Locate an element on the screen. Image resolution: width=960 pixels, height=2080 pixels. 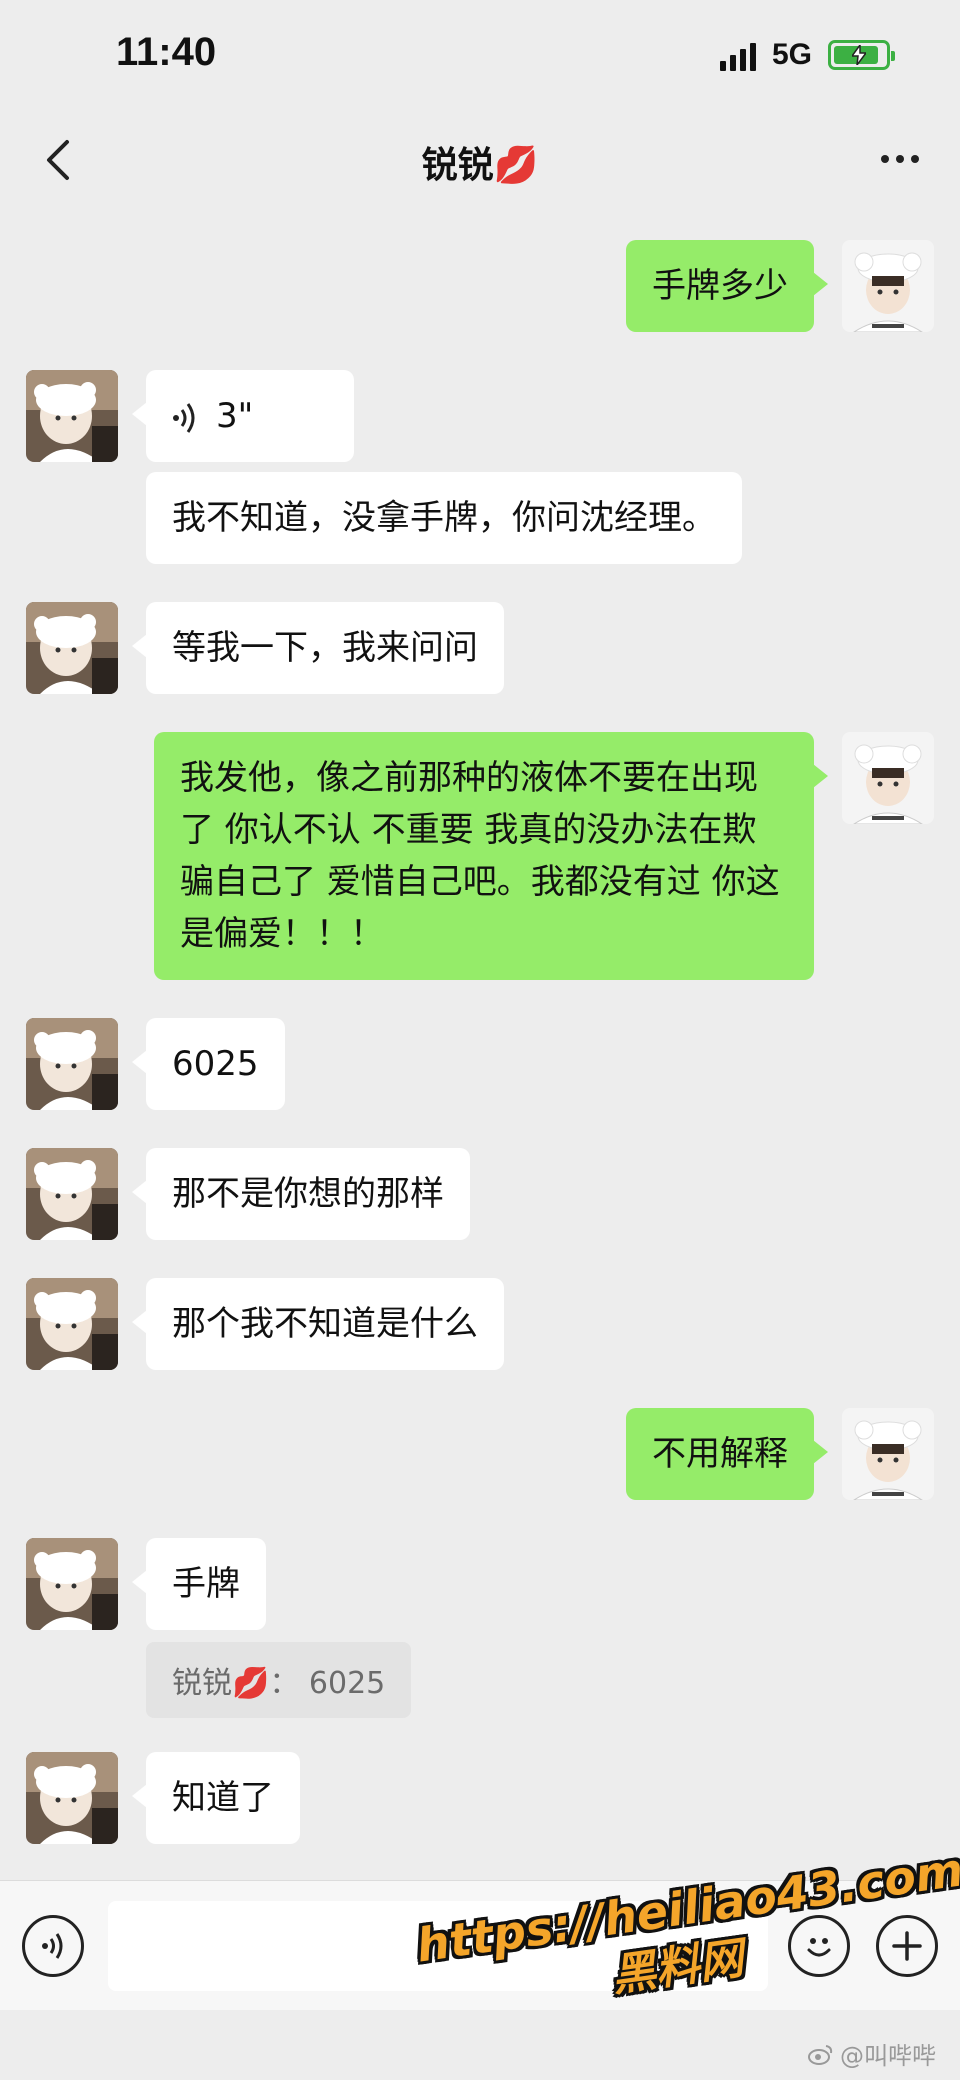
smiley-icon is located at coordinates (819, 1947).